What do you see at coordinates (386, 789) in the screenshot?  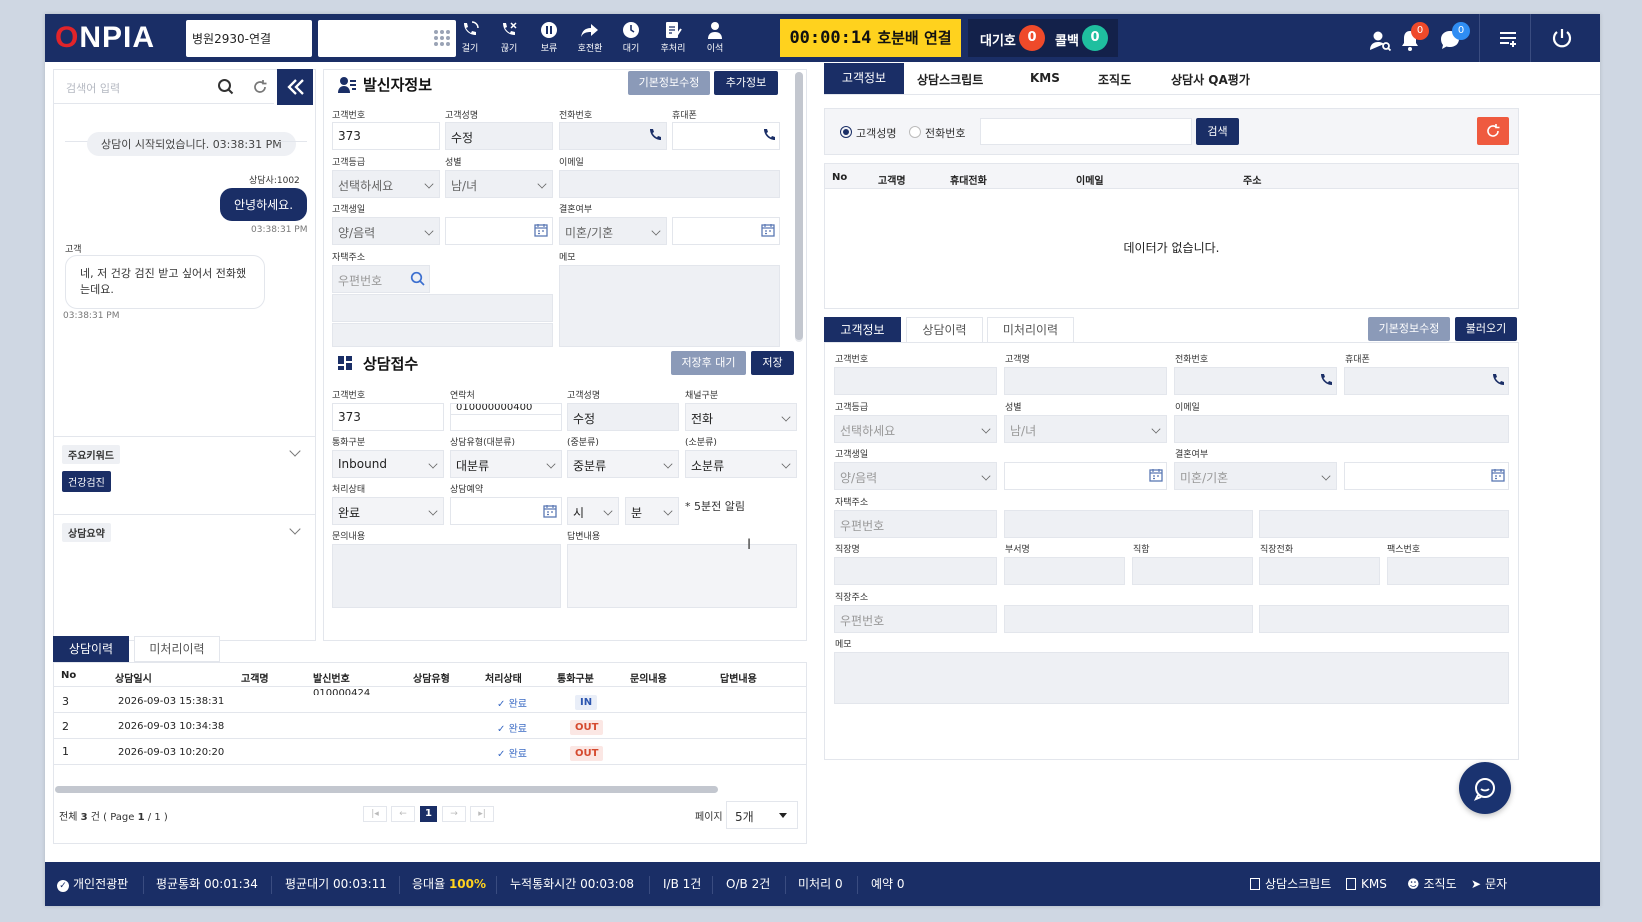 I see `horizontal-scrollbar` at bounding box center [386, 789].